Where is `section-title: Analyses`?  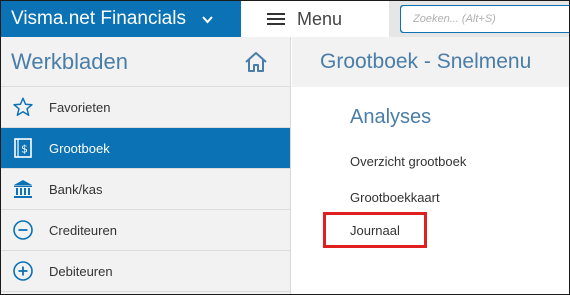
section-title: Analyses is located at coordinates (391, 117).